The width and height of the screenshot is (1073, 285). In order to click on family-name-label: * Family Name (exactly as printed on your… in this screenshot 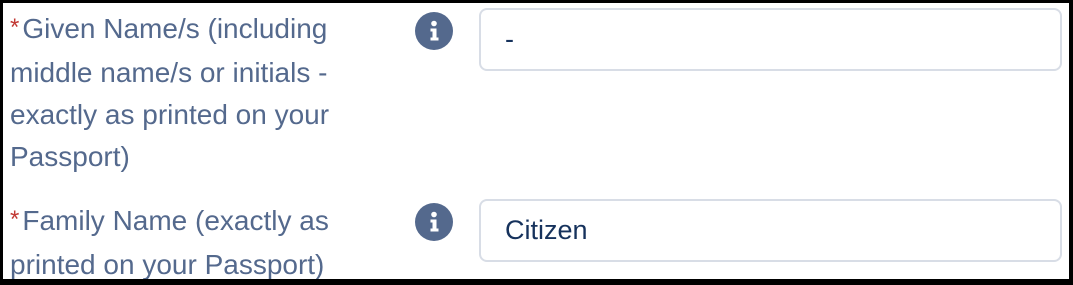, I will do `click(185, 240)`.